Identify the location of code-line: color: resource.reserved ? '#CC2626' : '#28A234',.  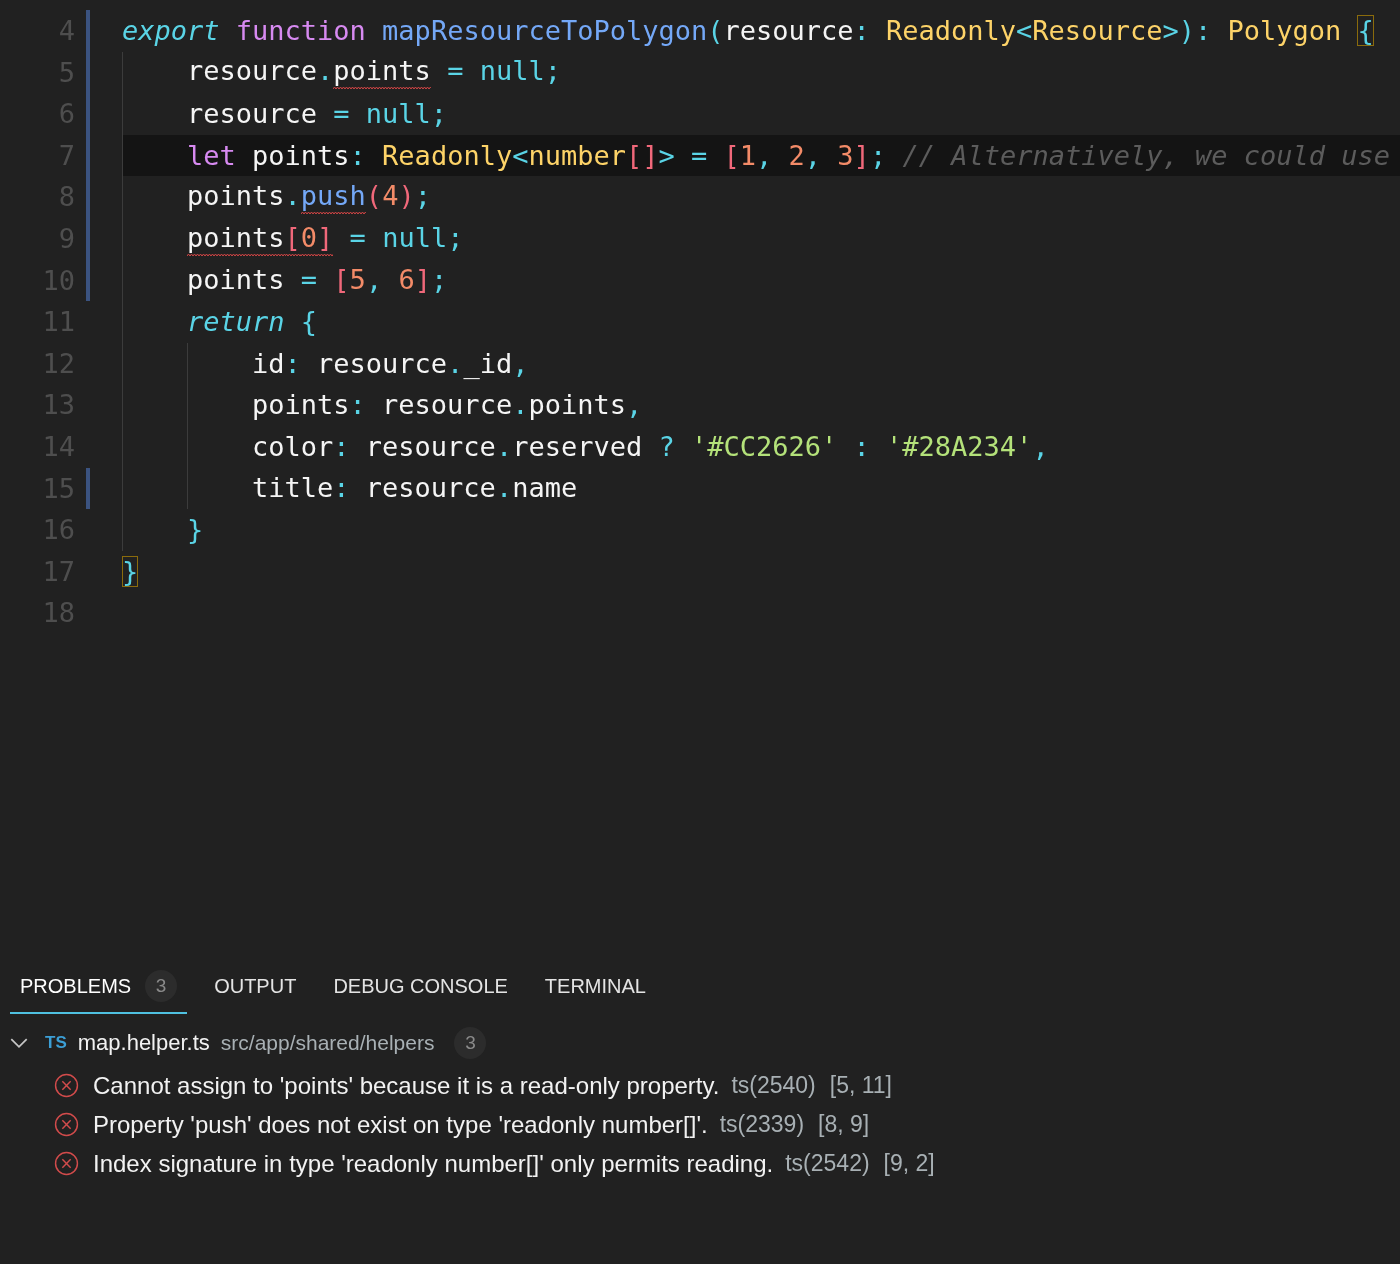
(650, 446).